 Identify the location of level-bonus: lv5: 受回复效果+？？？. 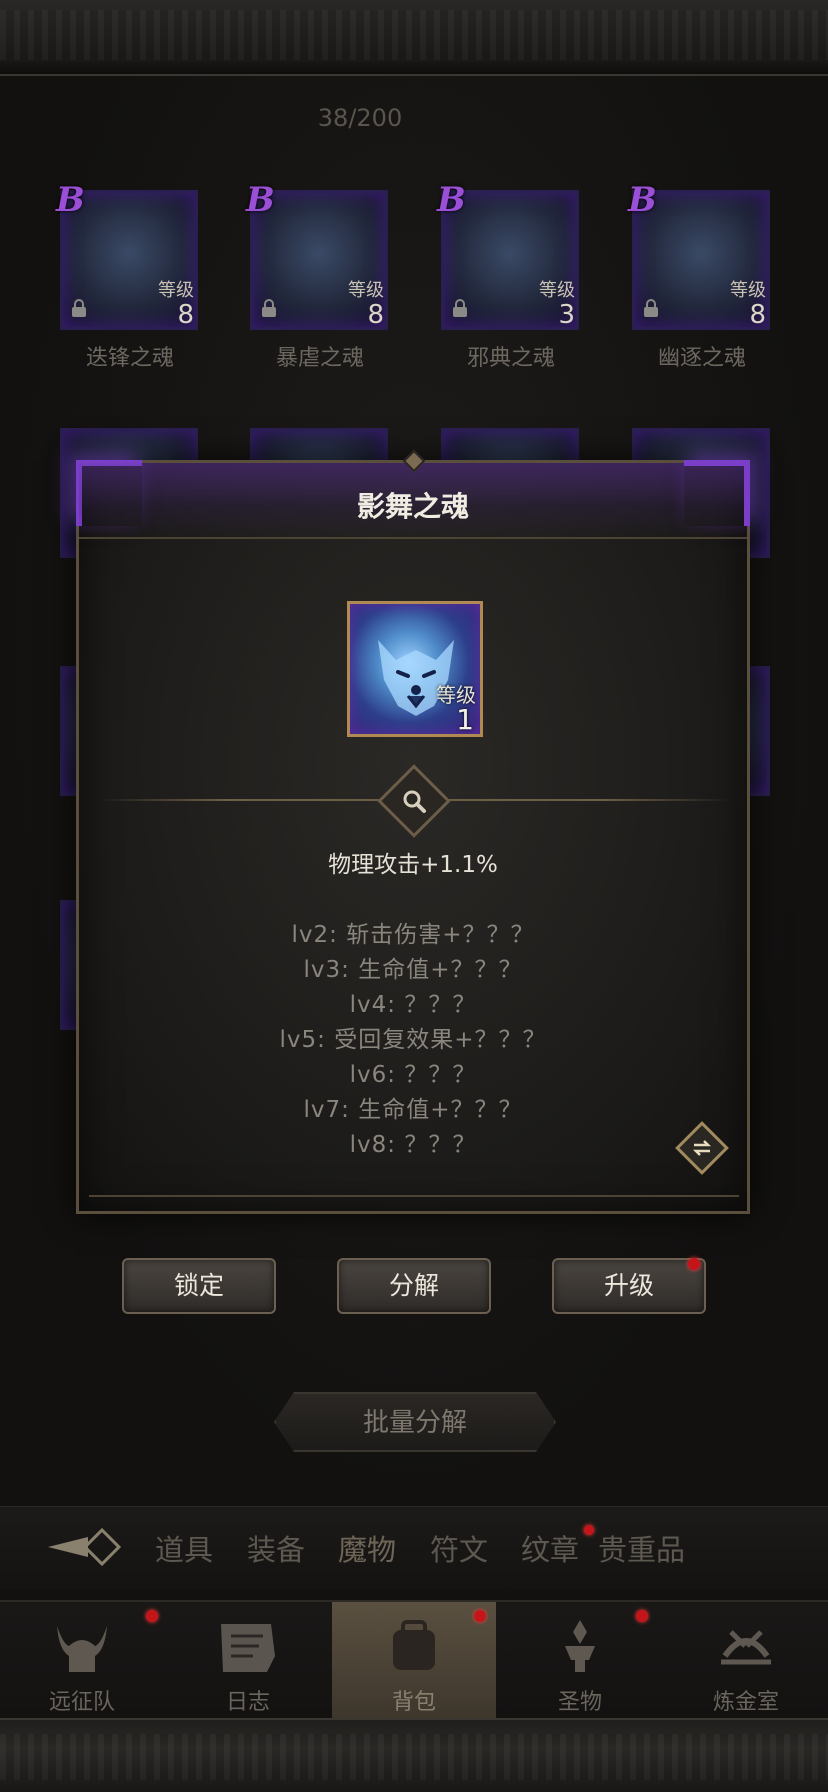
(413, 1040).